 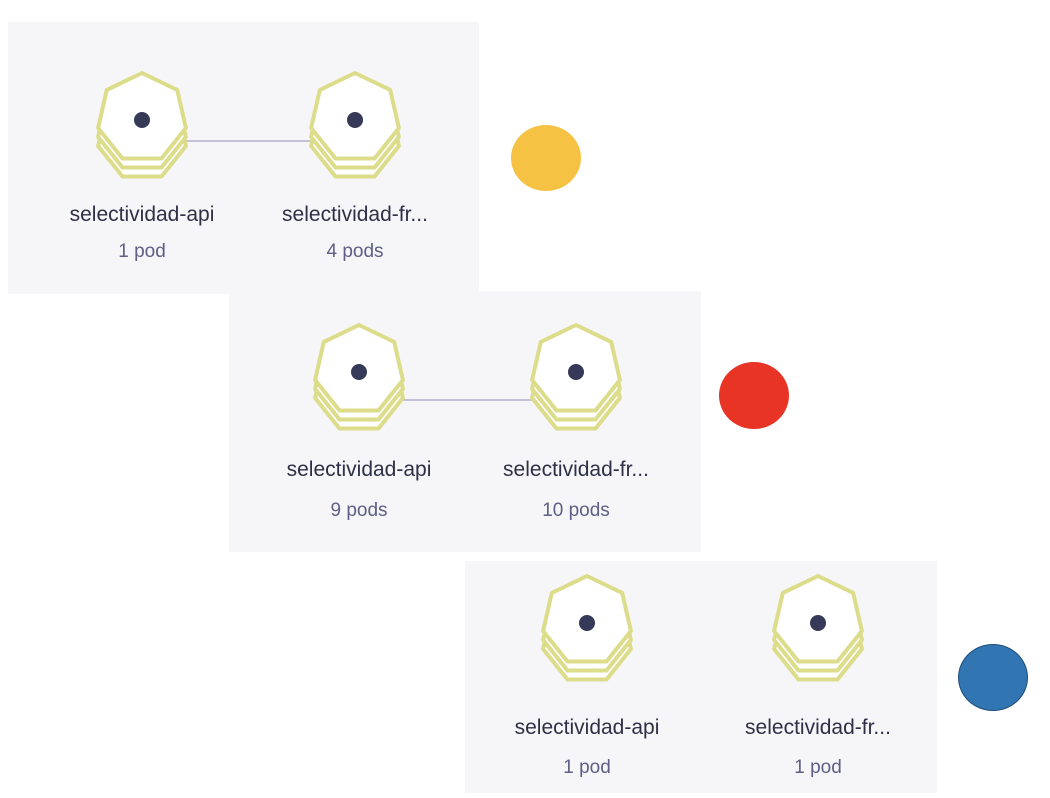 I want to click on service-pod-count: 9 pods, so click(x=359, y=510).